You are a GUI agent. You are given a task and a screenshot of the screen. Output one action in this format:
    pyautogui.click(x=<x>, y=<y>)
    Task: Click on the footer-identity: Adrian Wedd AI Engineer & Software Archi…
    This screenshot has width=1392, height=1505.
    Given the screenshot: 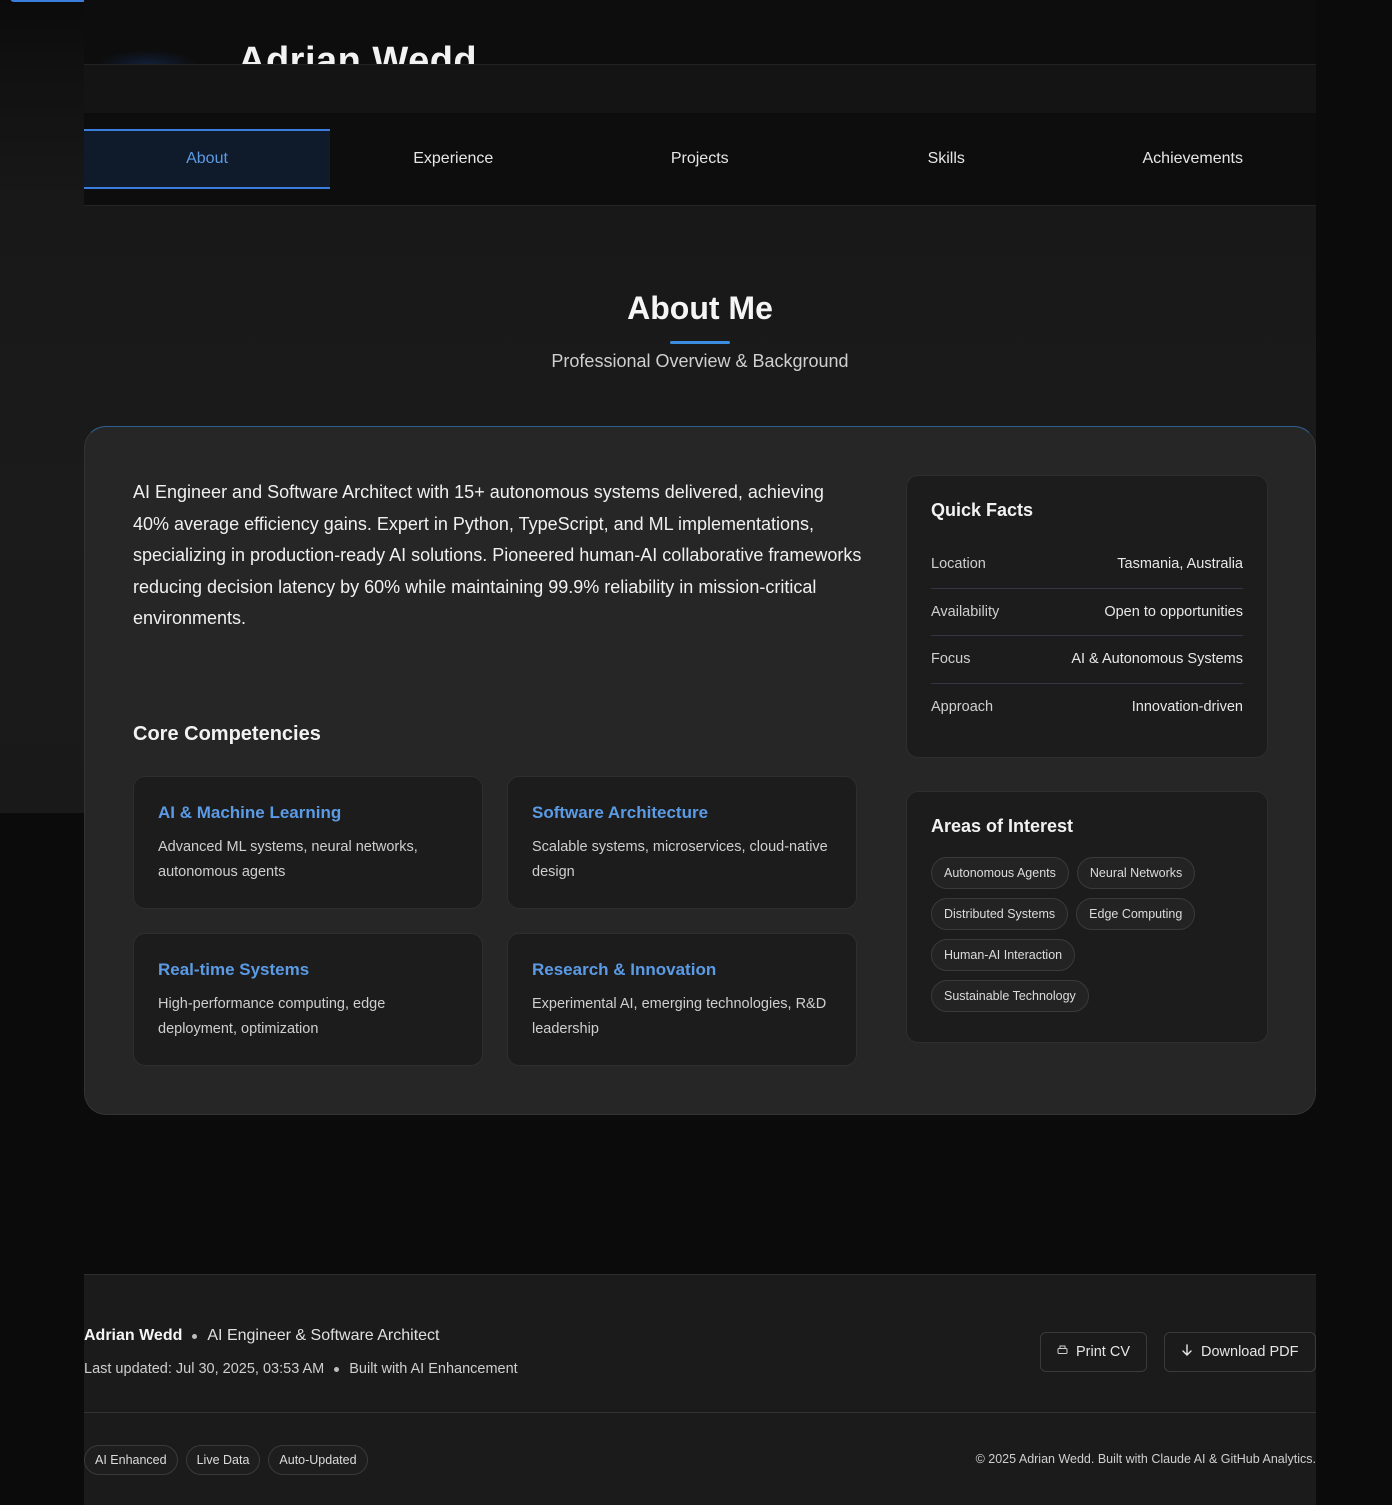 What is the action you would take?
    pyautogui.click(x=262, y=1336)
    